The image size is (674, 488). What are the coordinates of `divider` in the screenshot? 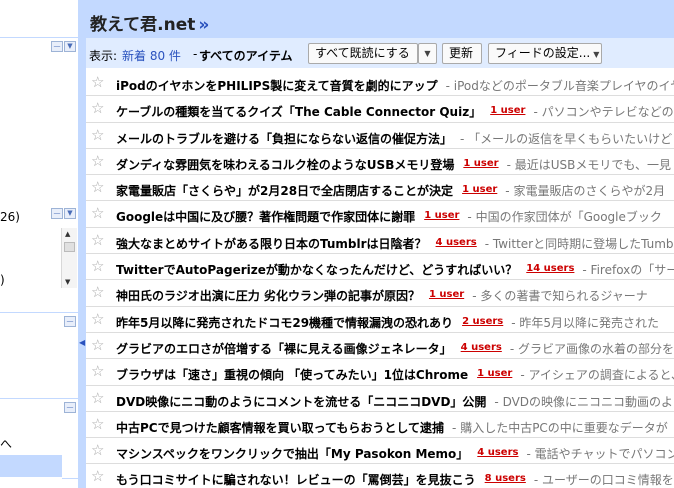 It's located at (70, 478).